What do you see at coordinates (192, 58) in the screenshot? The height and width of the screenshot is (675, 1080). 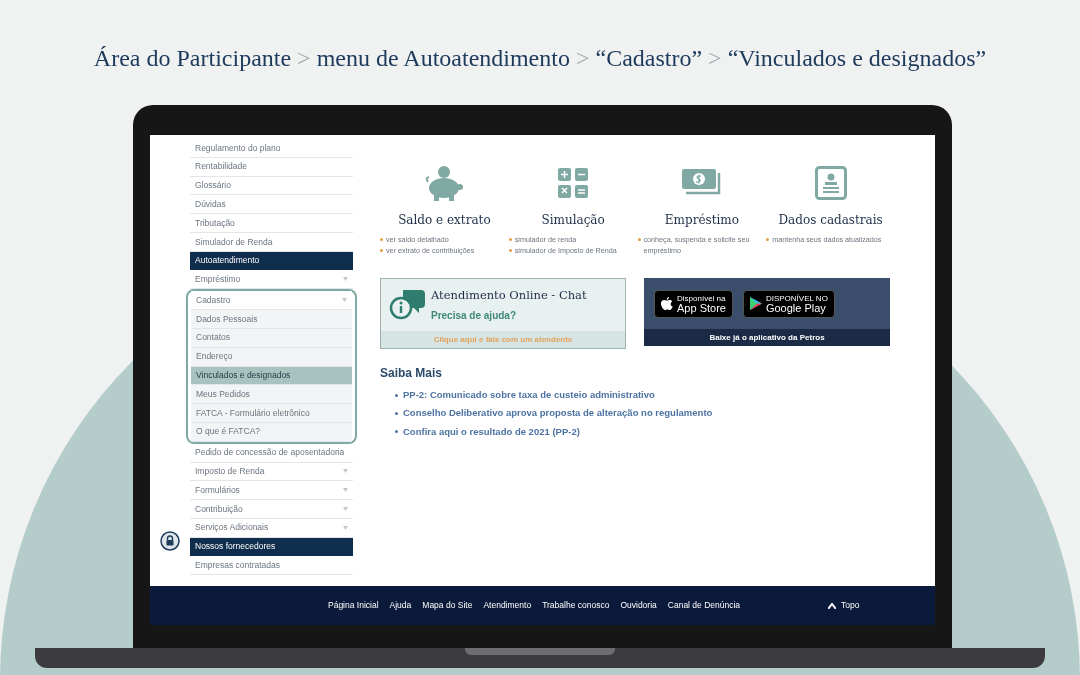 I see `breadcrumb-text: Área do Participante` at bounding box center [192, 58].